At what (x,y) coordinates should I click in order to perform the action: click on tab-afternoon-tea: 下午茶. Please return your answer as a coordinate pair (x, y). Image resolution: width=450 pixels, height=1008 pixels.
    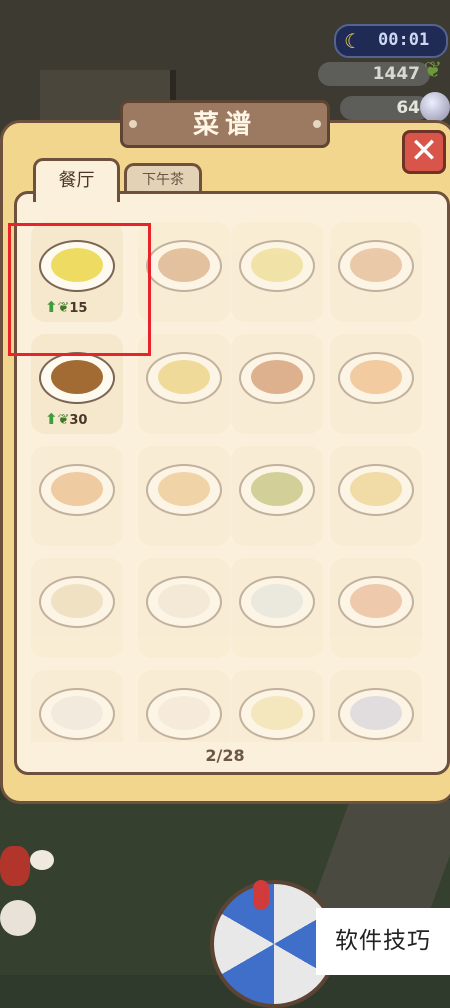
    Looking at the image, I should click on (163, 178).